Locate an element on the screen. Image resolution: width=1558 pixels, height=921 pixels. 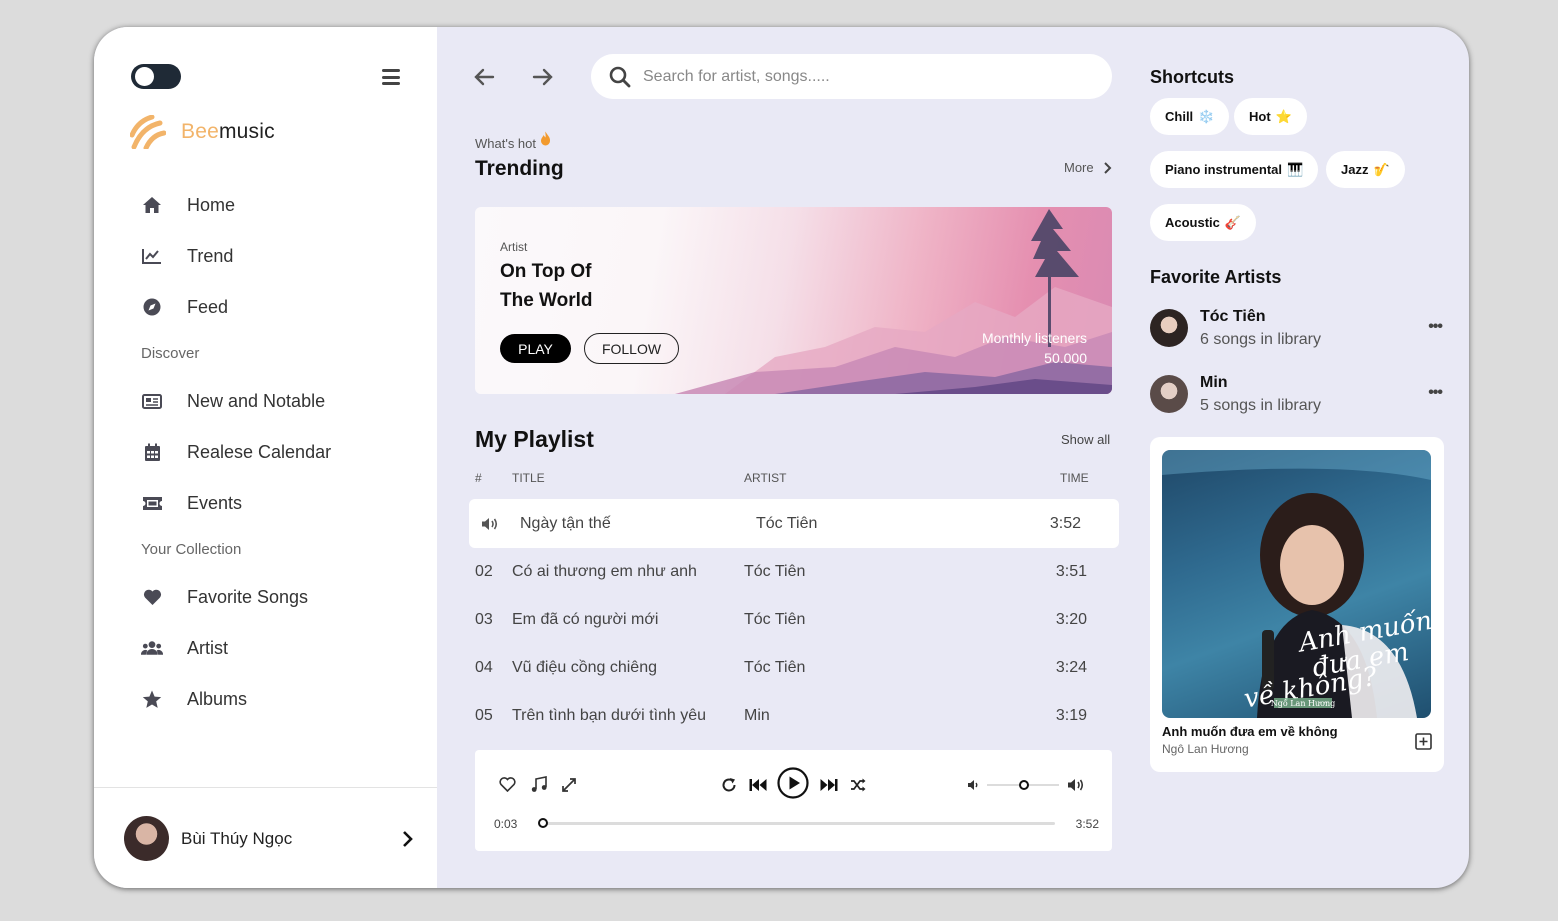
nav-label: Artist is located at coordinates (208, 647).